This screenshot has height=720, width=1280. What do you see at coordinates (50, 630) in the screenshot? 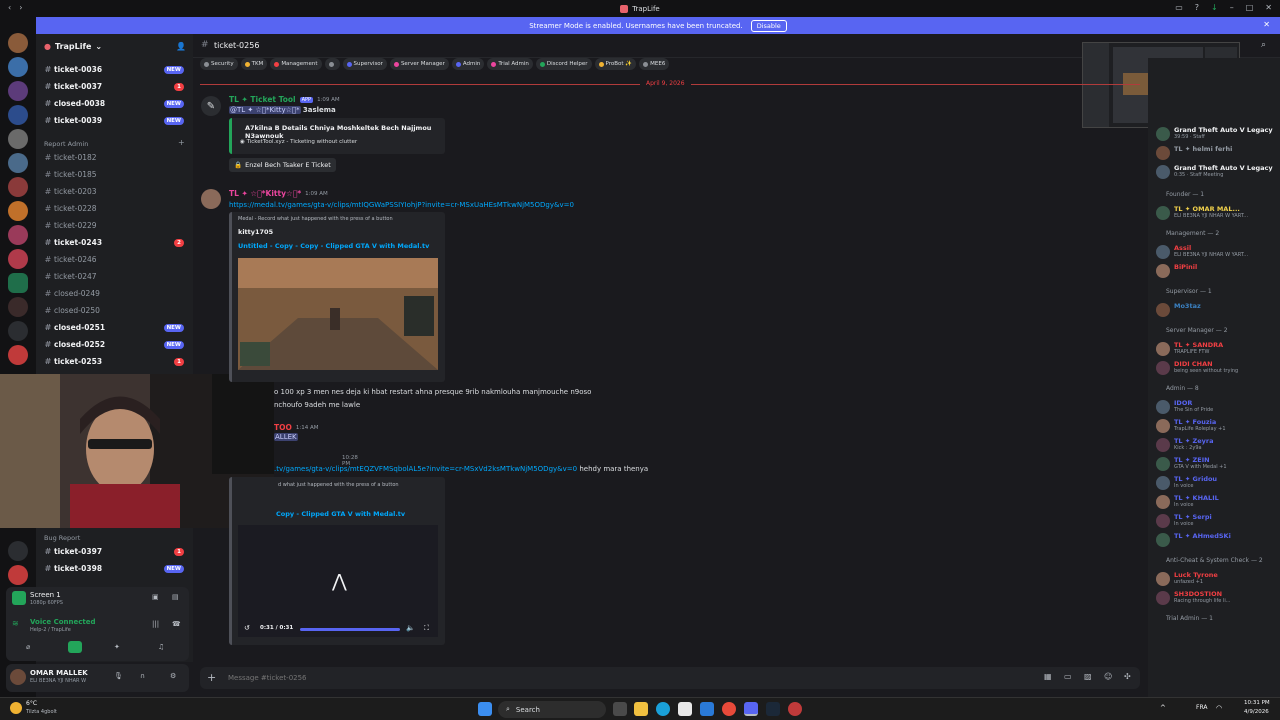
I see `voice-channel: Help-2 / TrapLife` at bounding box center [50, 630].